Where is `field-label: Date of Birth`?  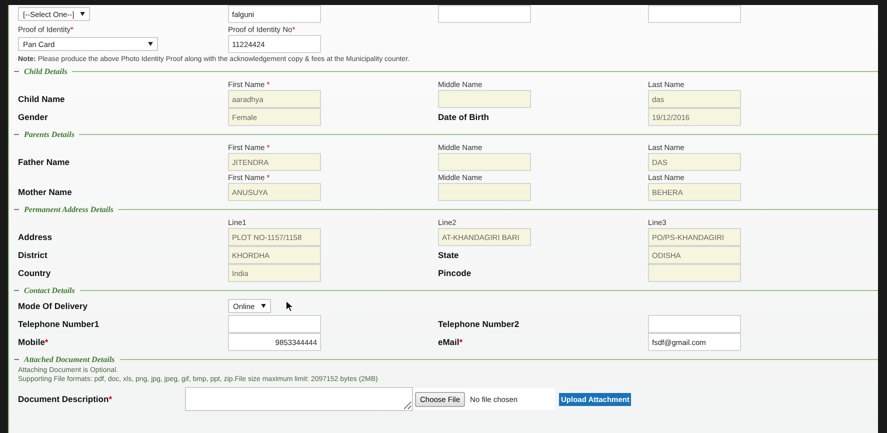 field-label: Date of Birth is located at coordinates (463, 117).